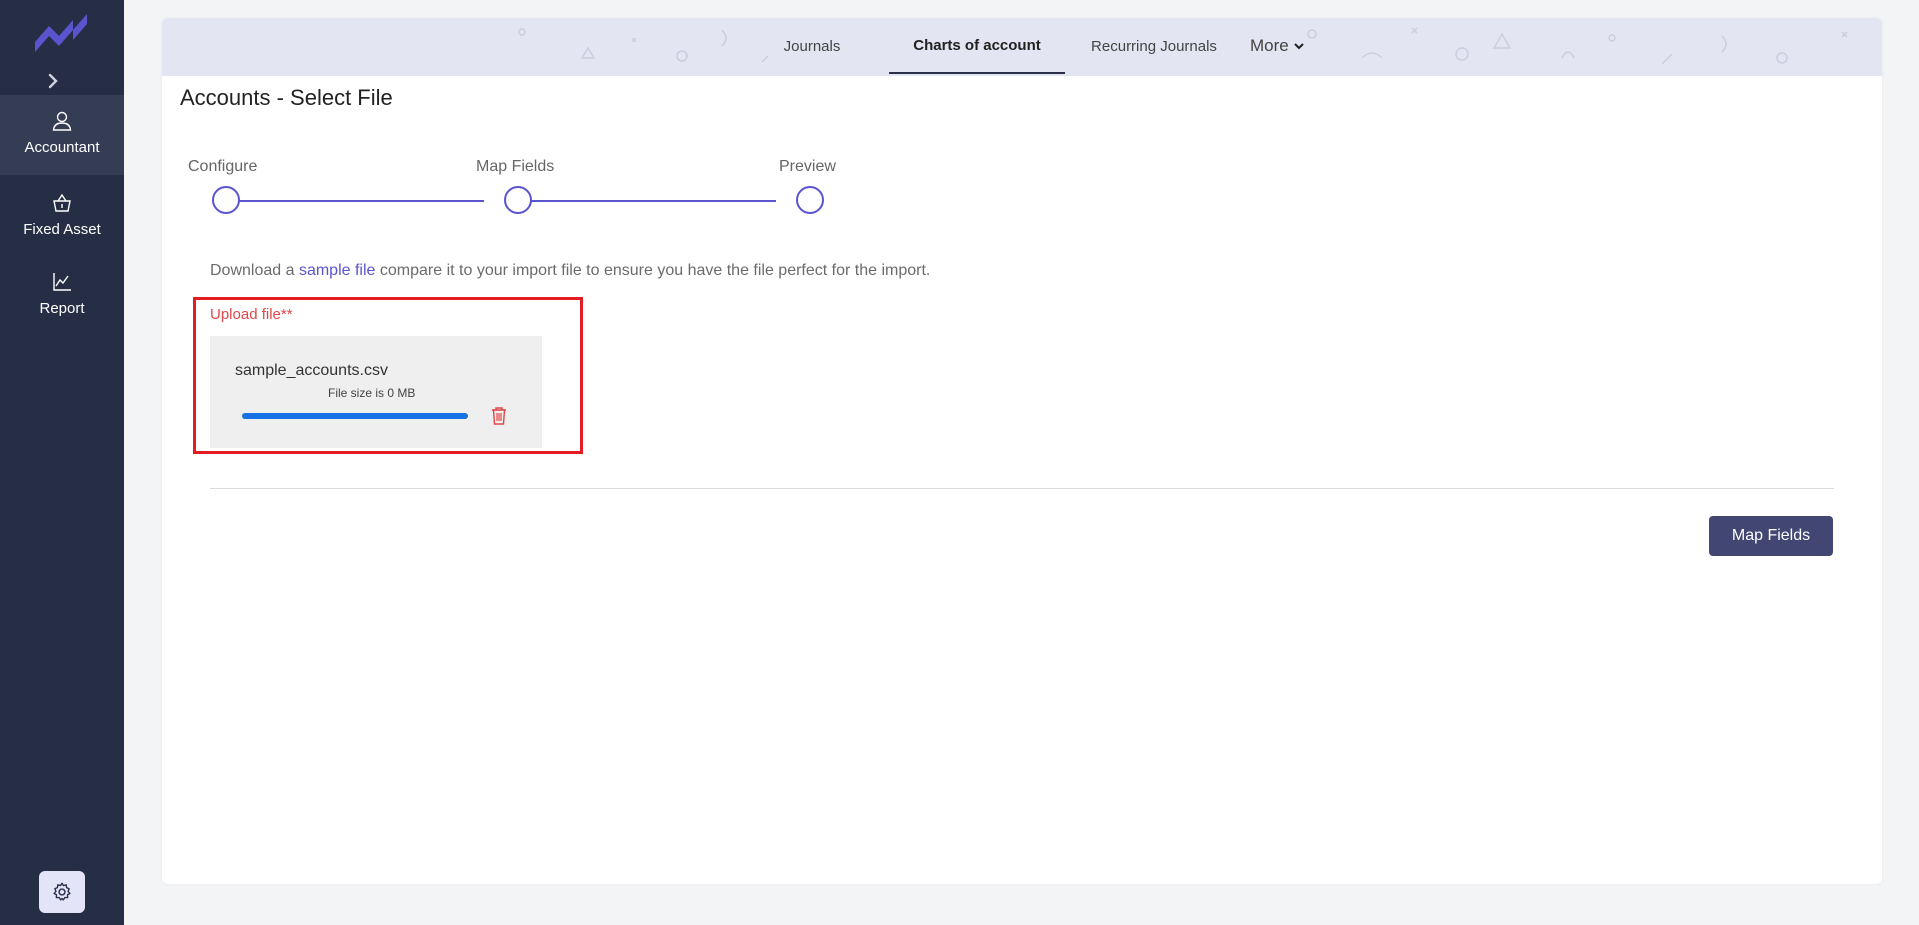  Describe the element at coordinates (372, 393) in the screenshot. I see `file-size: File size is 0 MB` at that location.